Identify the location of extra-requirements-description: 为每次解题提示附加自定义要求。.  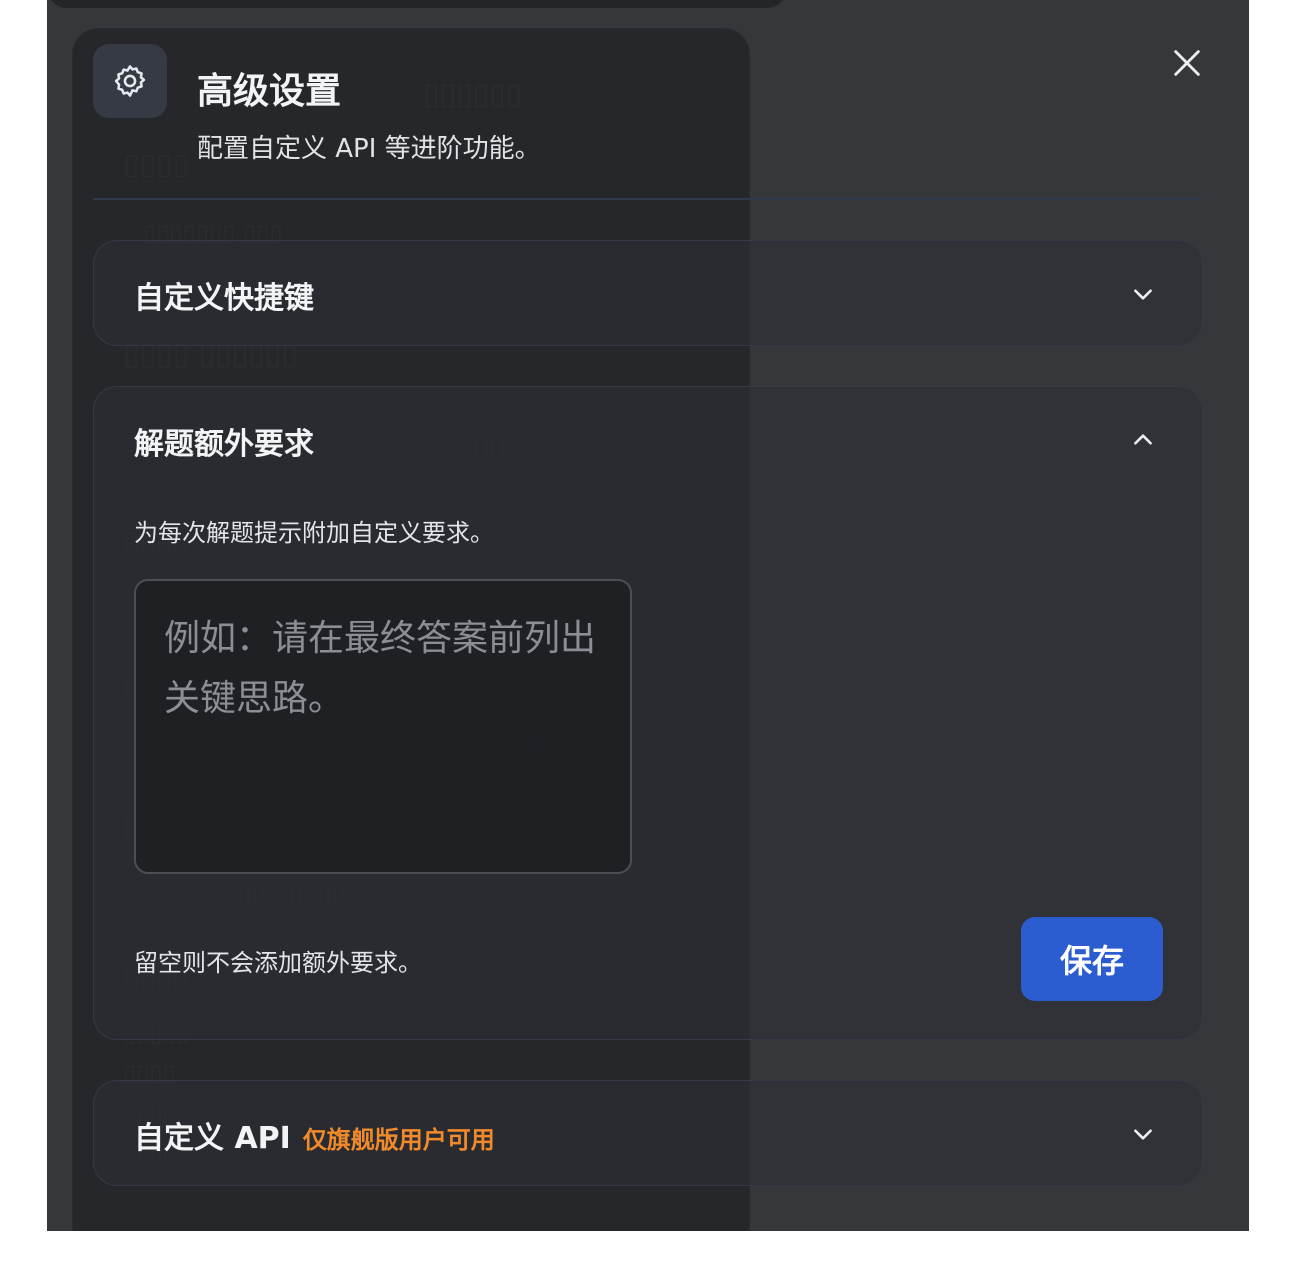
(314, 533).